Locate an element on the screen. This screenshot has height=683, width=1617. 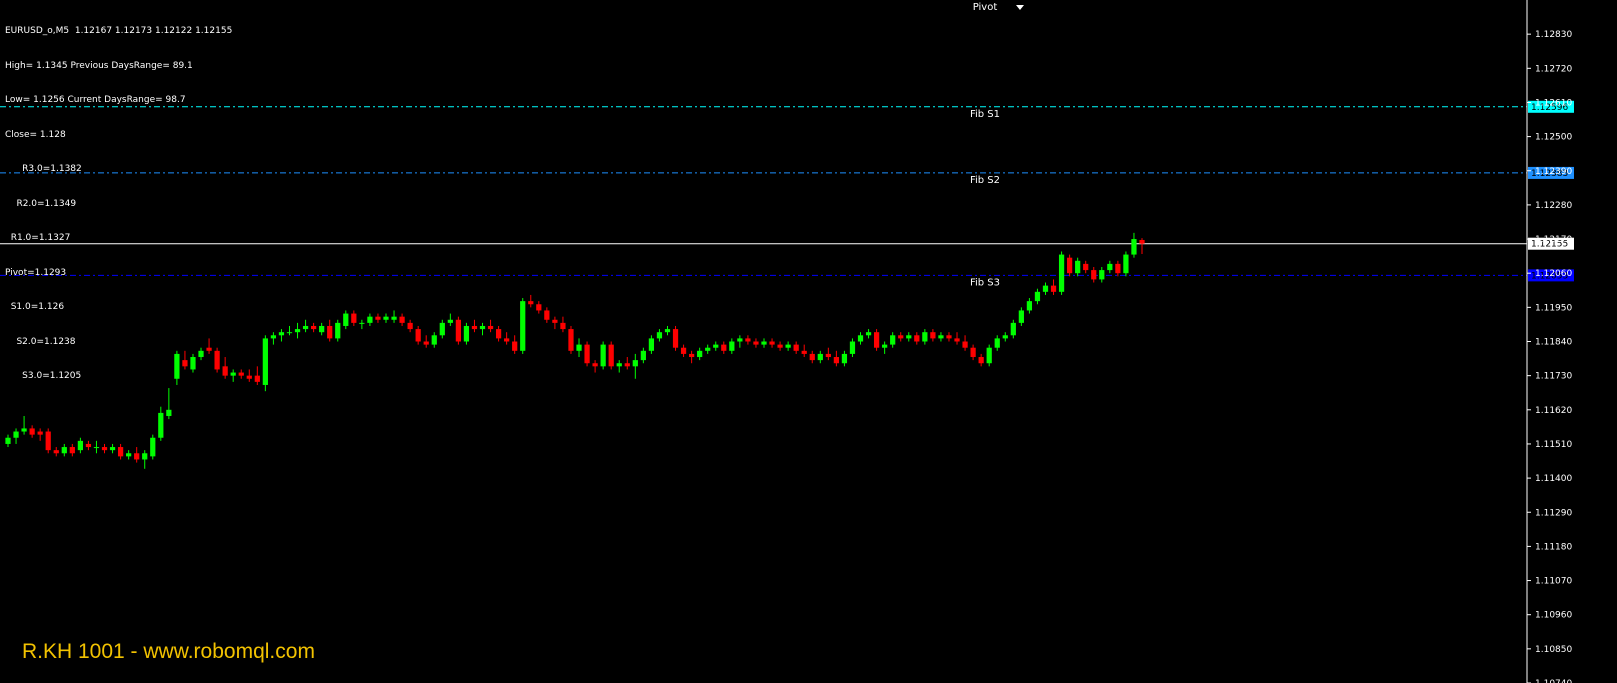
info-line: S2.0=1.1238 is located at coordinates (40, 341).